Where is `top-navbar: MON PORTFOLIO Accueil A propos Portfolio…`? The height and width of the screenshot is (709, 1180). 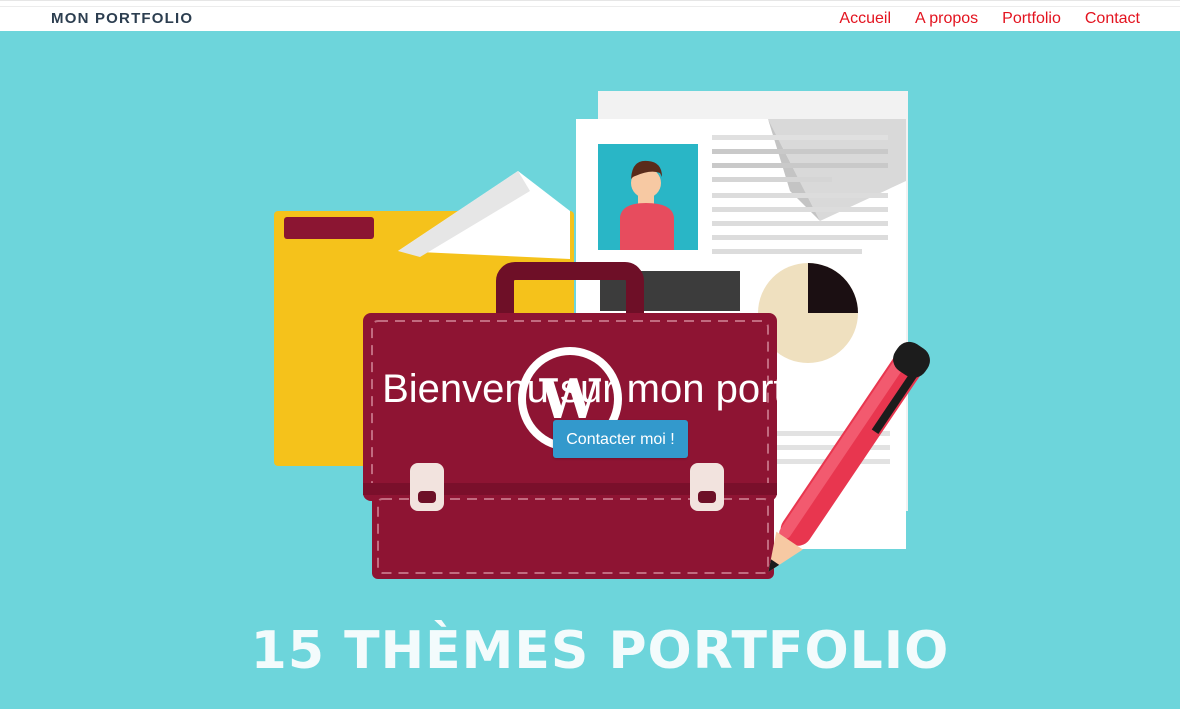
top-navbar: MON PORTFOLIO Accueil A propos Portfolio… is located at coordinates (590, 15).